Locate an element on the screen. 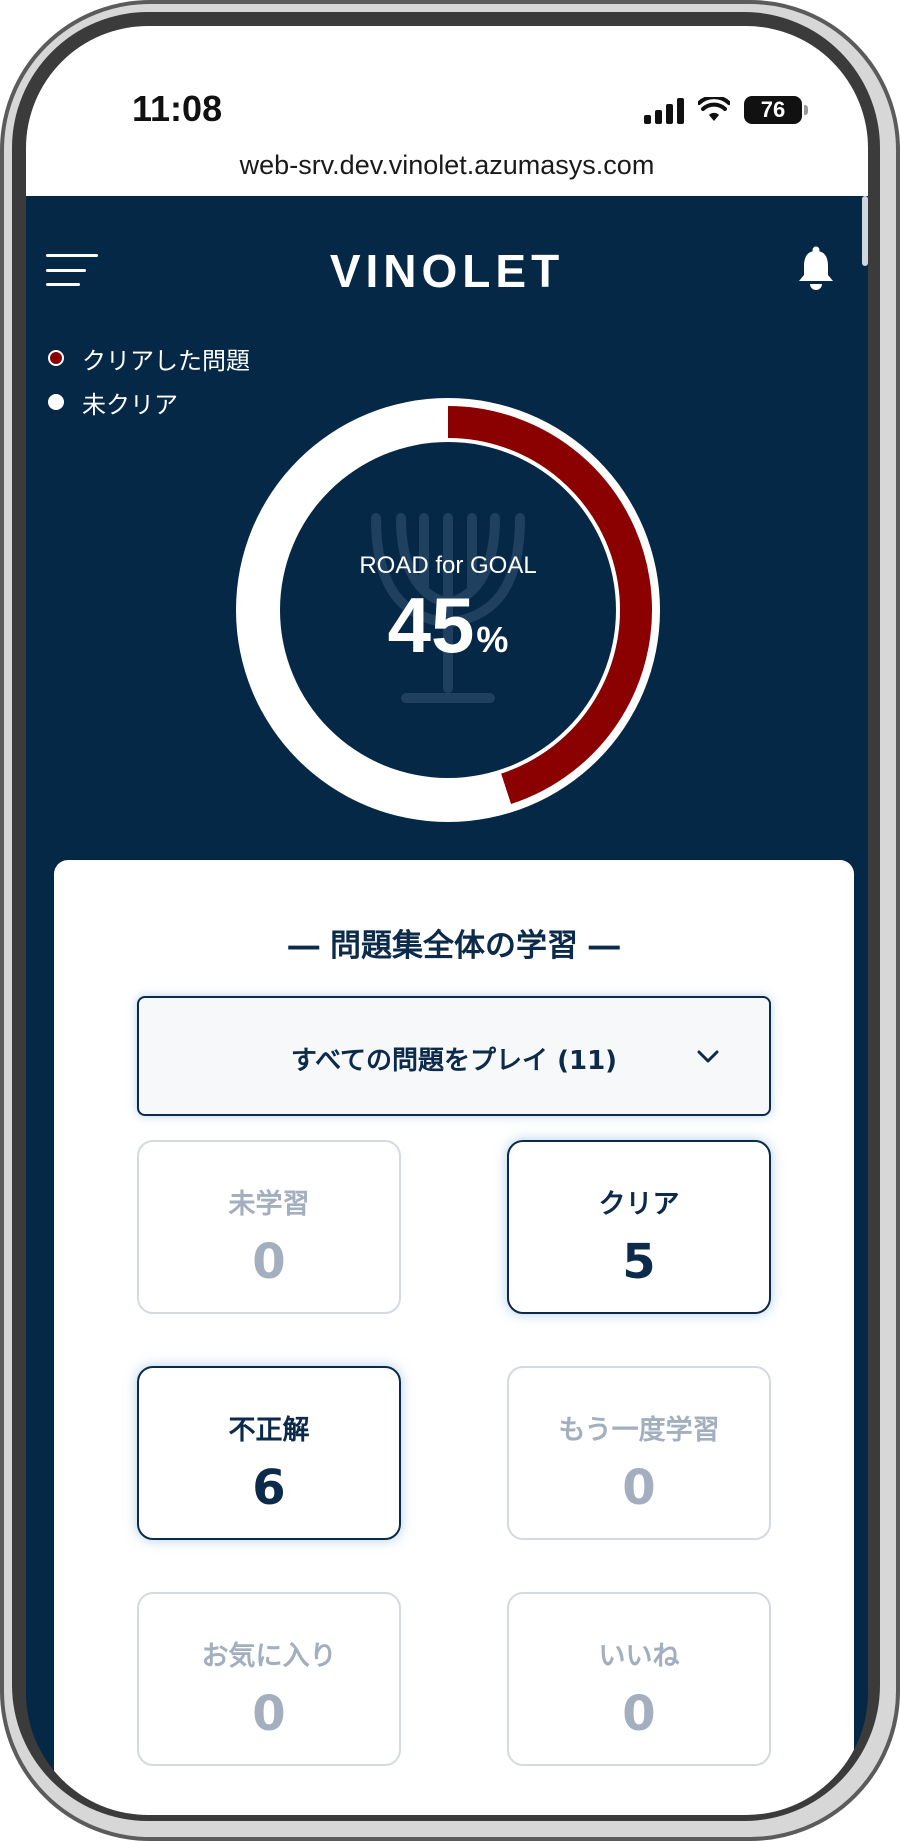 The height and width of the screenshot is (1841, 900). stat-card-likes: いいね 0 is located at coordinates (639, 1679).